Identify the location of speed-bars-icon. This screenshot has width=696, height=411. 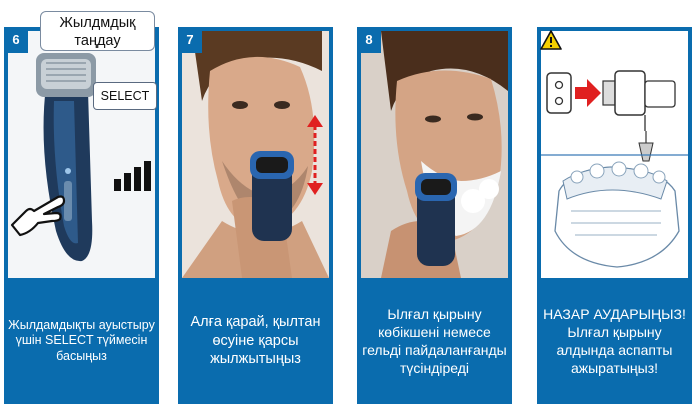
(132, 176).